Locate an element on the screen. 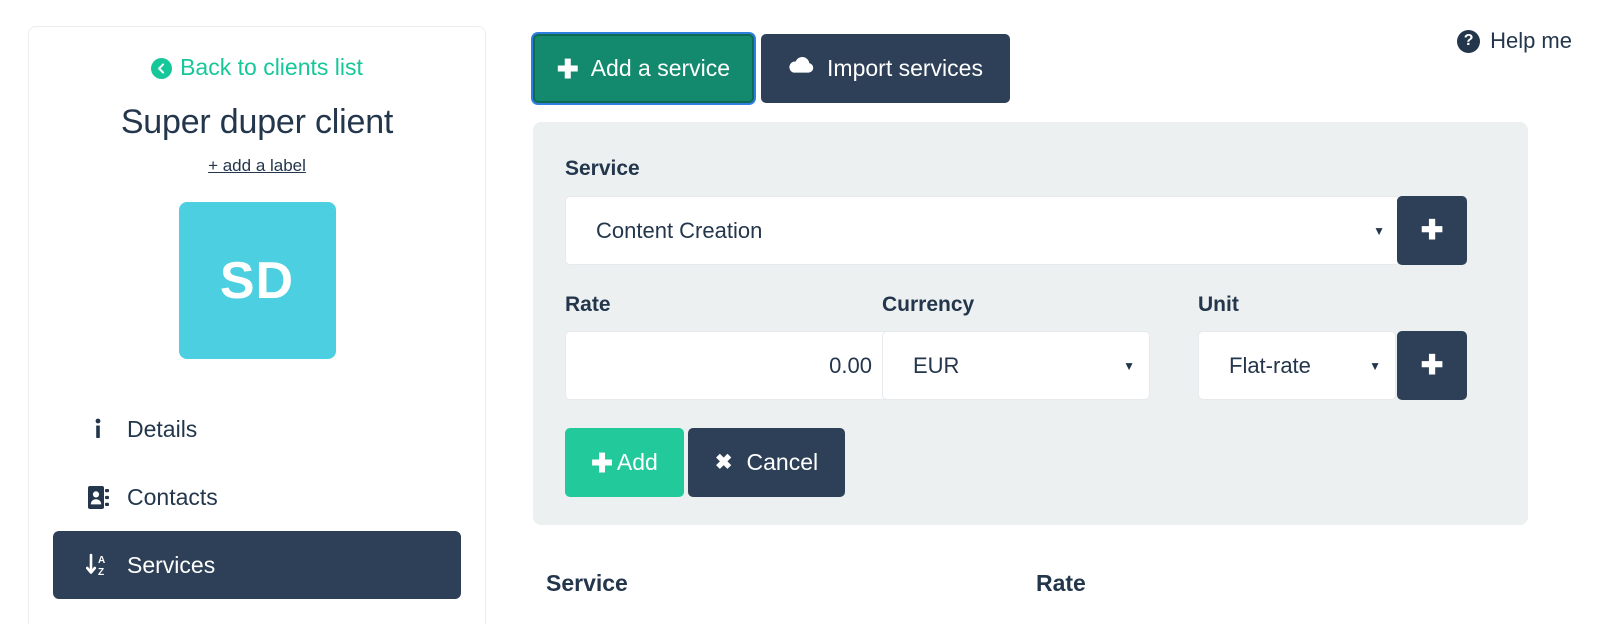  sidebar-item-details: Details is located at coordinates (257, 429).